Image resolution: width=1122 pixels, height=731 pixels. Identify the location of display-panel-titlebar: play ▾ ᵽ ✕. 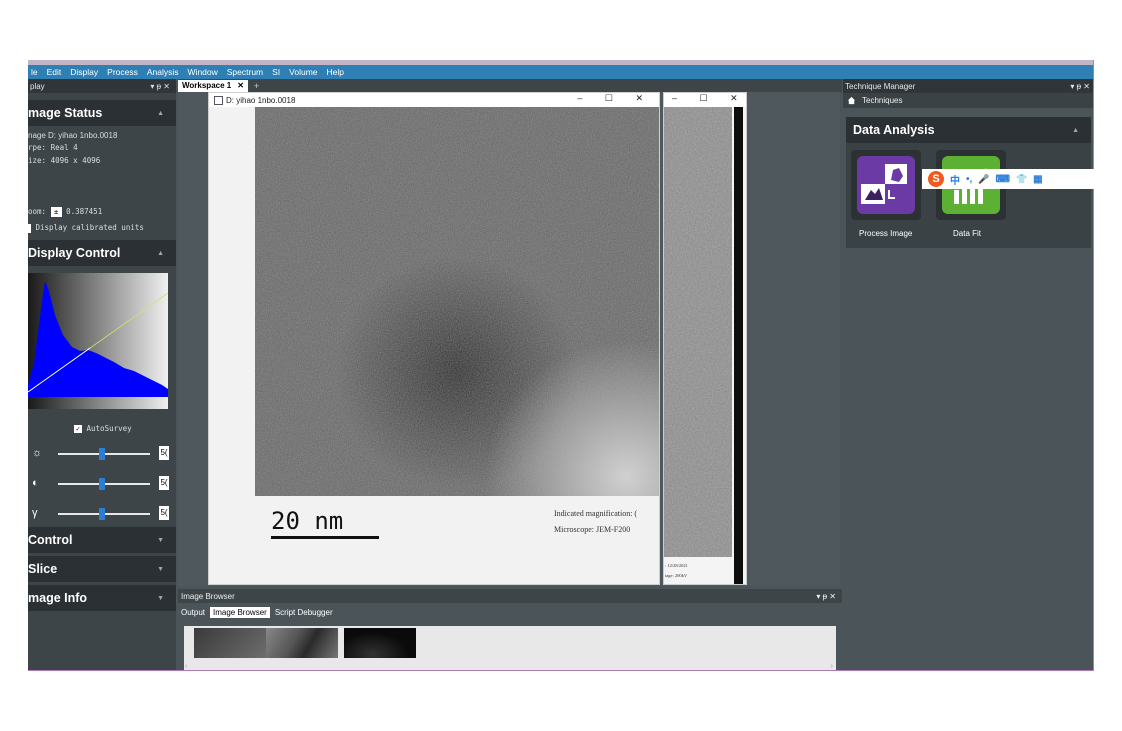
(102, 86).